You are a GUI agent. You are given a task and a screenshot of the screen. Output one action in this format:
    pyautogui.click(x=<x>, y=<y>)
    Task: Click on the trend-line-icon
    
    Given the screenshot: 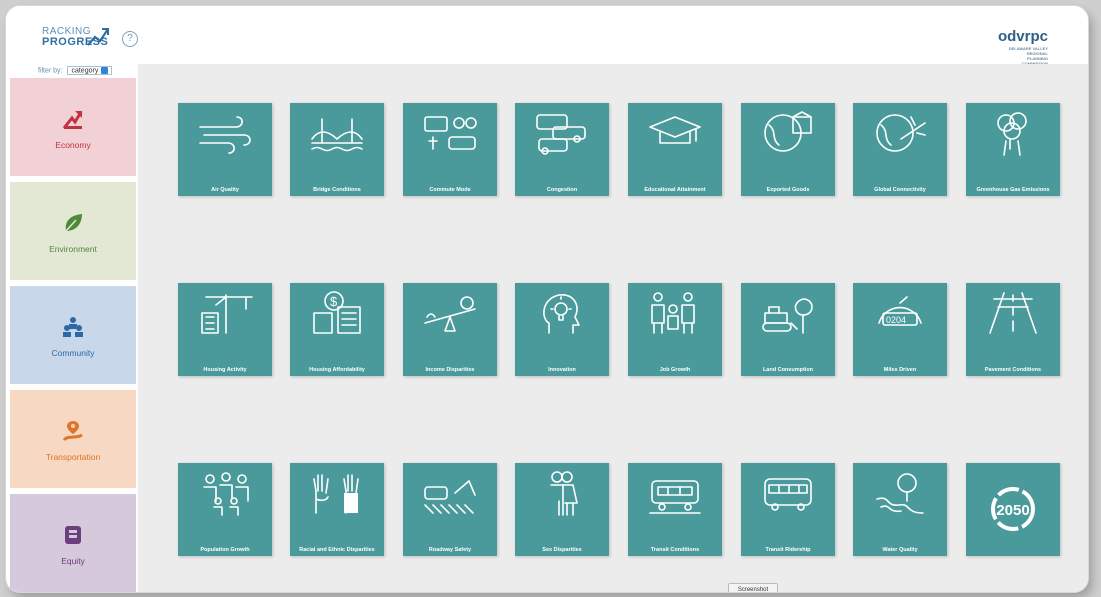 What is the action you would take?
    pyautogui.click(x=98, y=37)
    